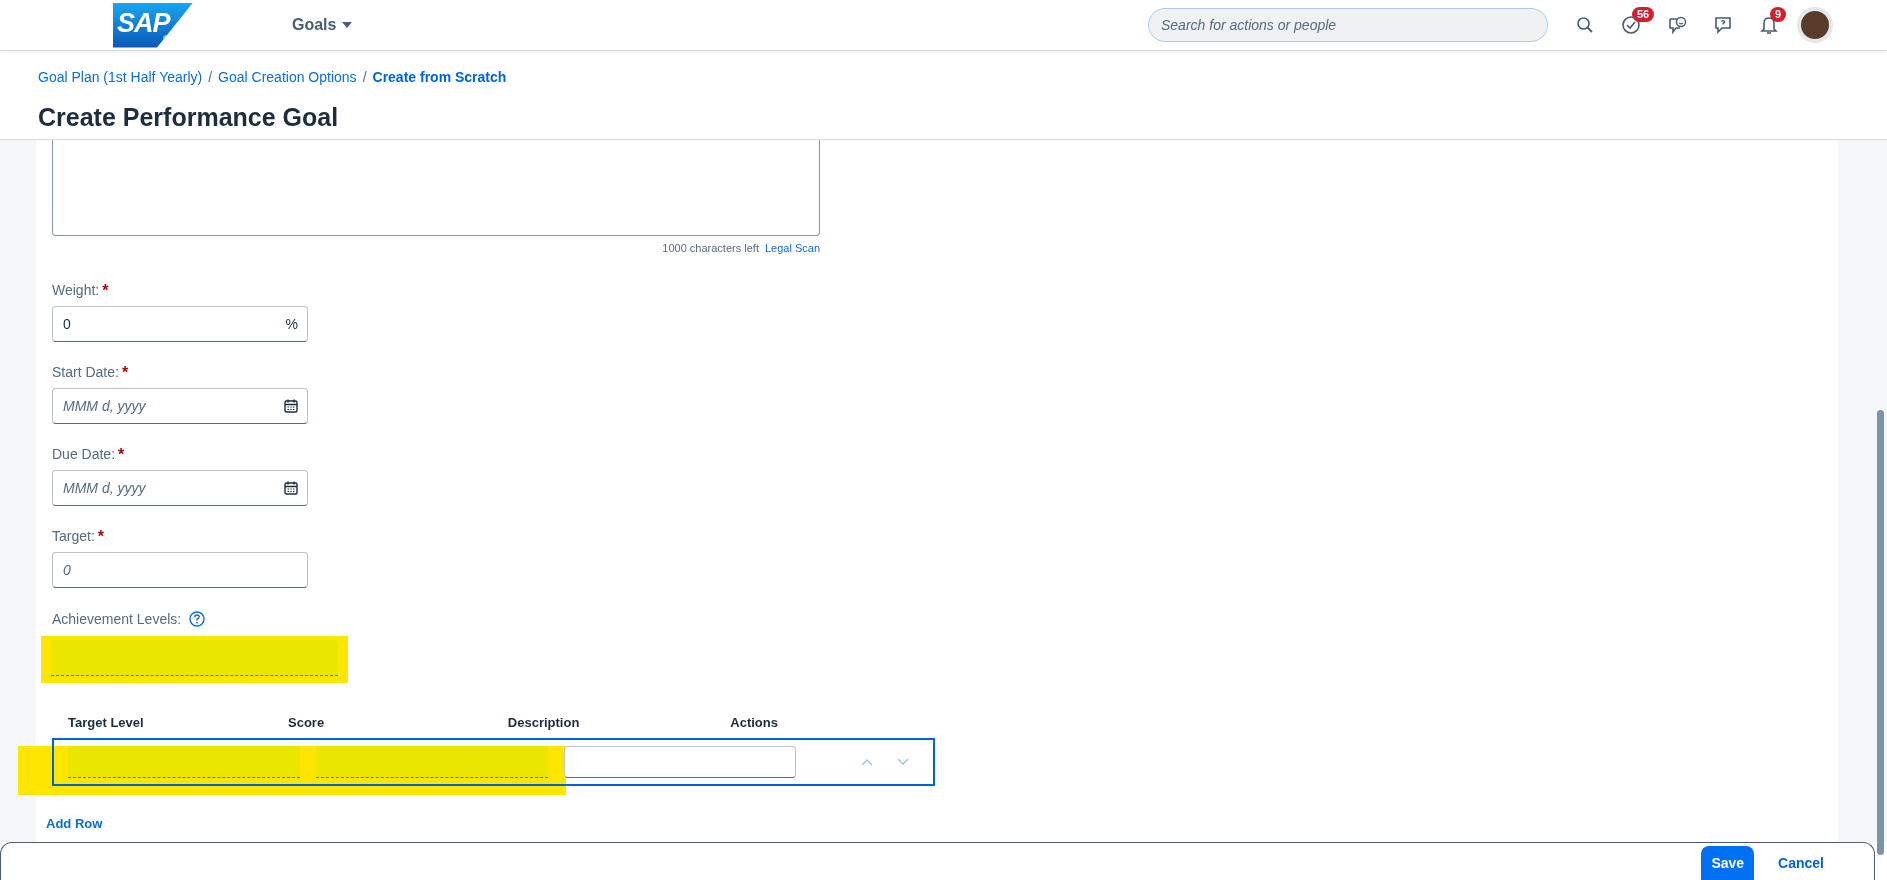 Image resolution: width=1887 pixels, height=880 pixels. What do you see at coordinates (439, 77) in the screenshot?
I see `breadcrumb-current: Create from Scratch` at bounding box center [439, 77].